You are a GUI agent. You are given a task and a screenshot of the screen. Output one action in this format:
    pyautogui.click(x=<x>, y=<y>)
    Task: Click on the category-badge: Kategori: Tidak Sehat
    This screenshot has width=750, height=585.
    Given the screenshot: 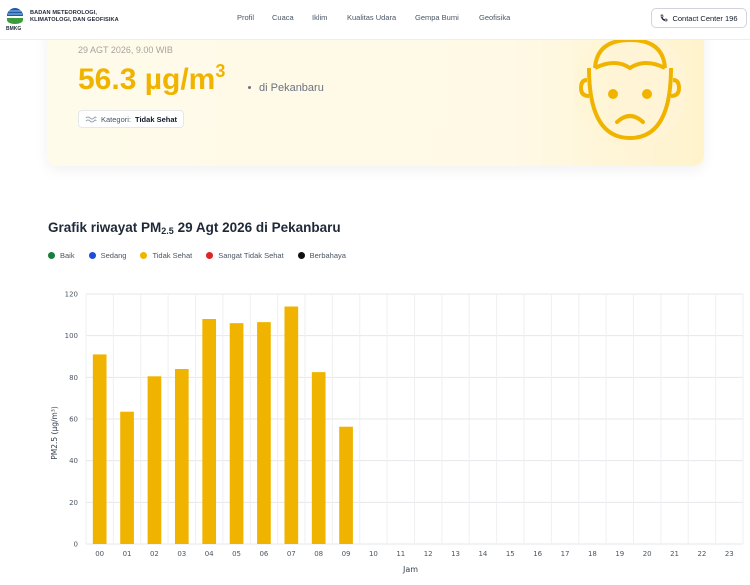 What is the action you would take?
    pyautogui.click(x=131, y=119)
    